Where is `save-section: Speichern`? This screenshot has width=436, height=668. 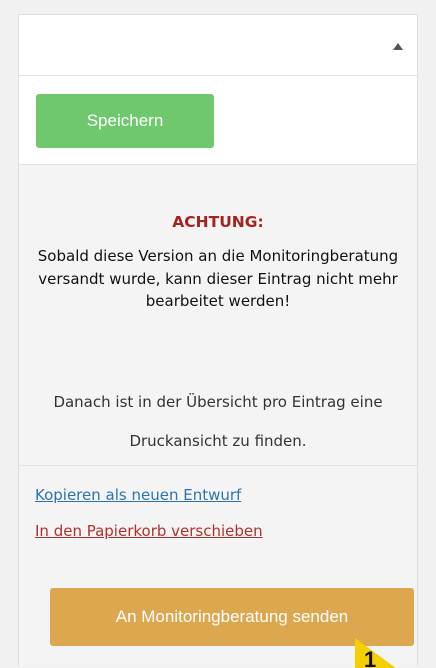
save-section: Speichern is located at coordinates (218, 120).